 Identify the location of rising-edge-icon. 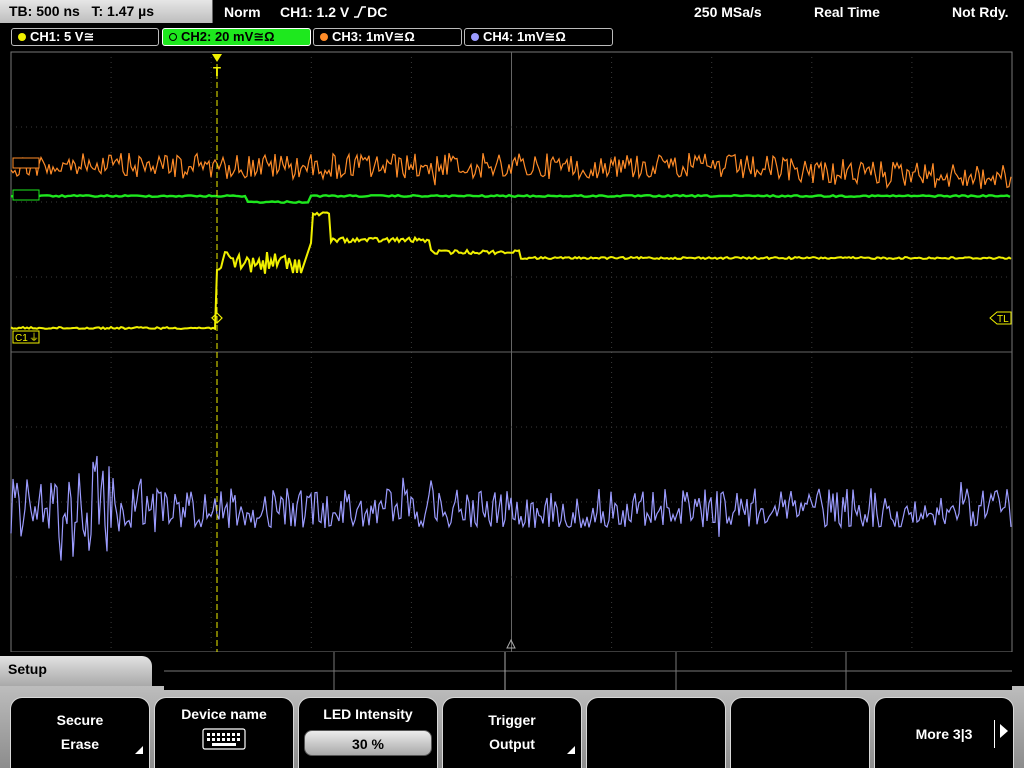
(360, 12).